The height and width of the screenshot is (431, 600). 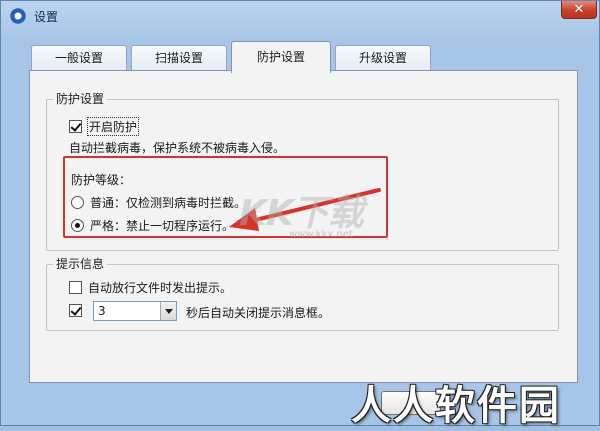 I want to click on level-strict-label: 严格：禁止一切程序运行。, so click(x=162, y=225).